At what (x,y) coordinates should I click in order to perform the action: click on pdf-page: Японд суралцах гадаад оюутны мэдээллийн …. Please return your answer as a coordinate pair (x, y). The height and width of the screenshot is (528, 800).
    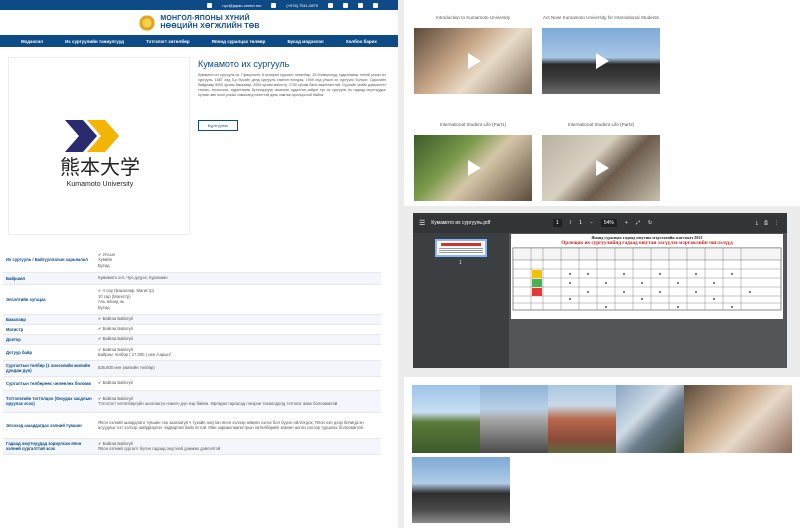
    Looking at the image, I should click on (647, 276).